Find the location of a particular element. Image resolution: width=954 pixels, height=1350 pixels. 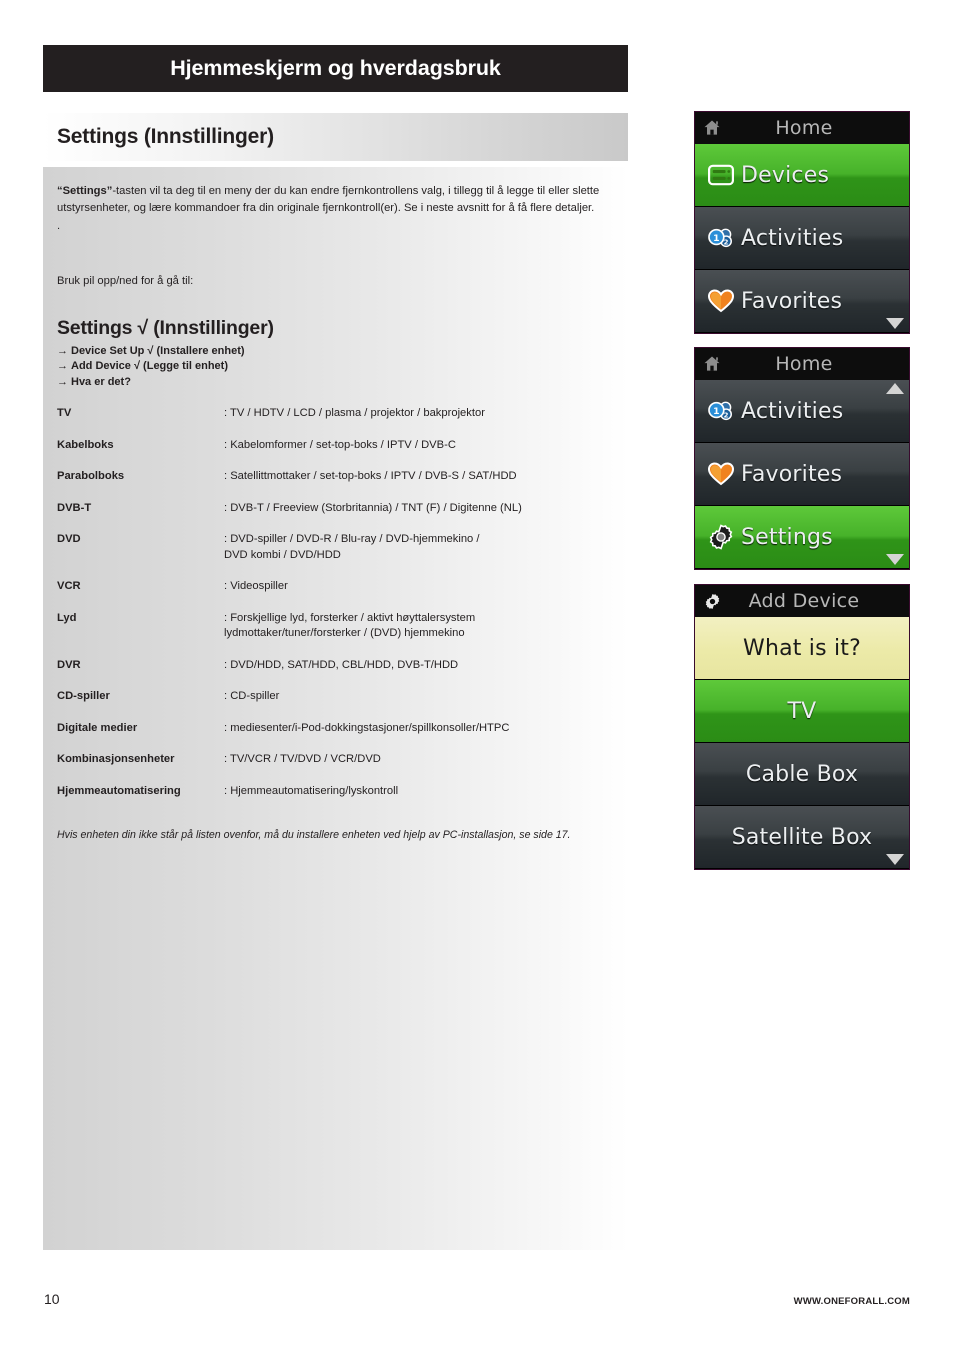

menu-path-label: Add Device √ (Legge til enhet) is located at coordinates (150, 366).